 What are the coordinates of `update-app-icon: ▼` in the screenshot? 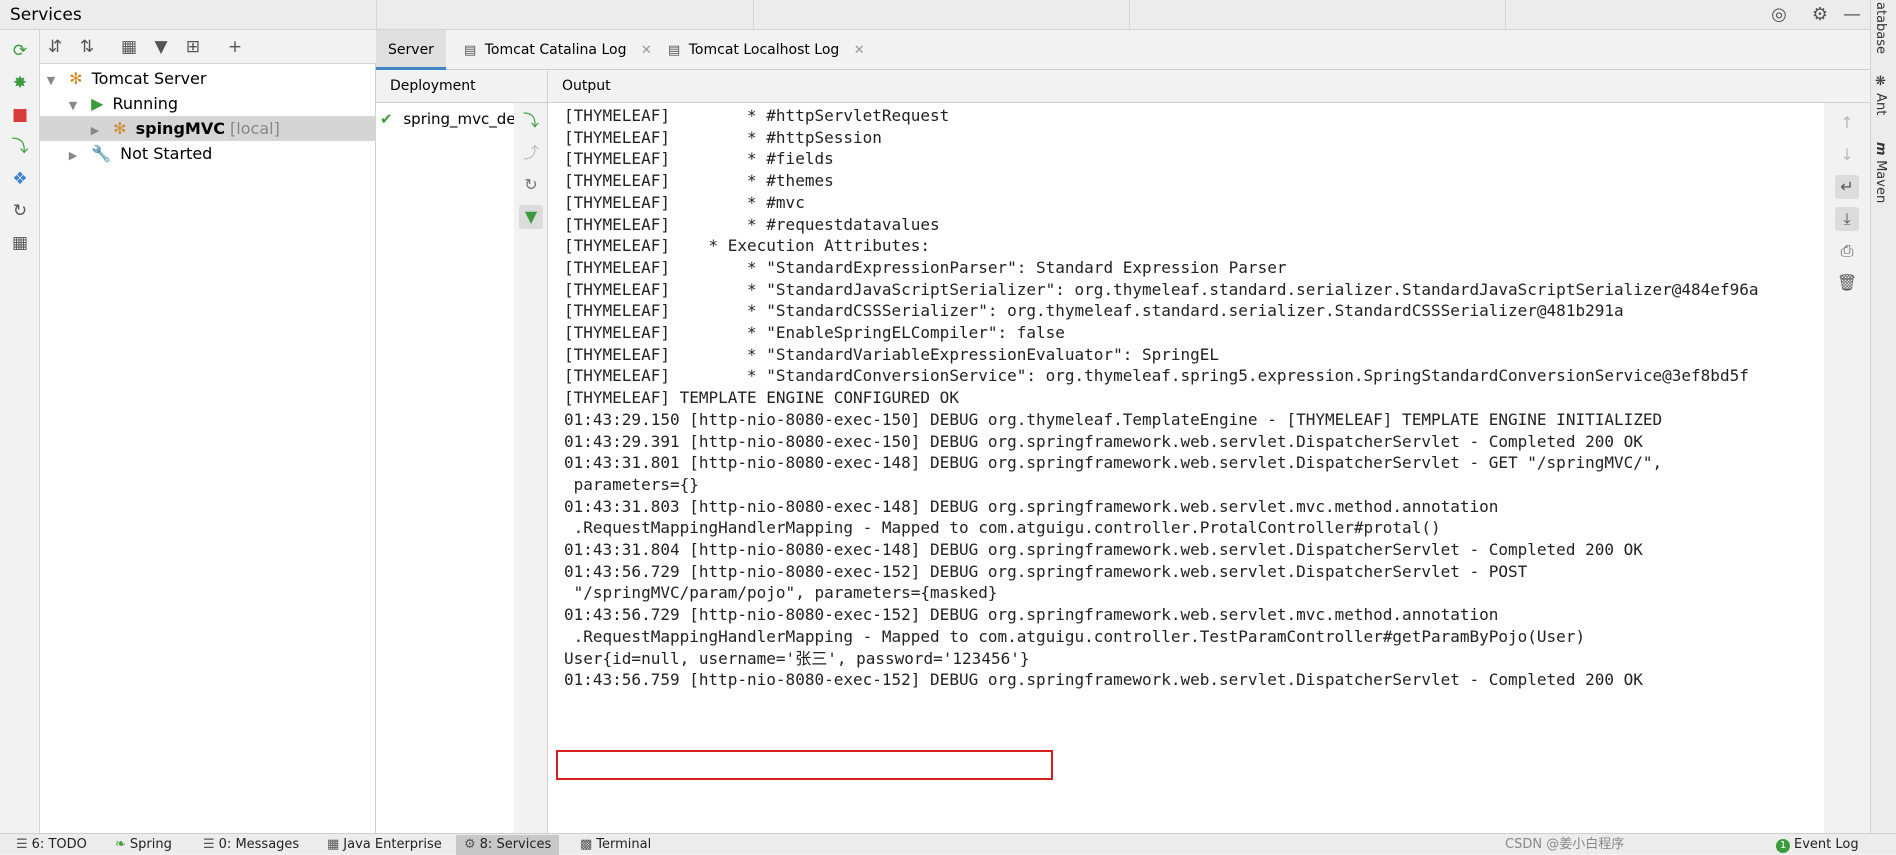 It's located at (531, 217).